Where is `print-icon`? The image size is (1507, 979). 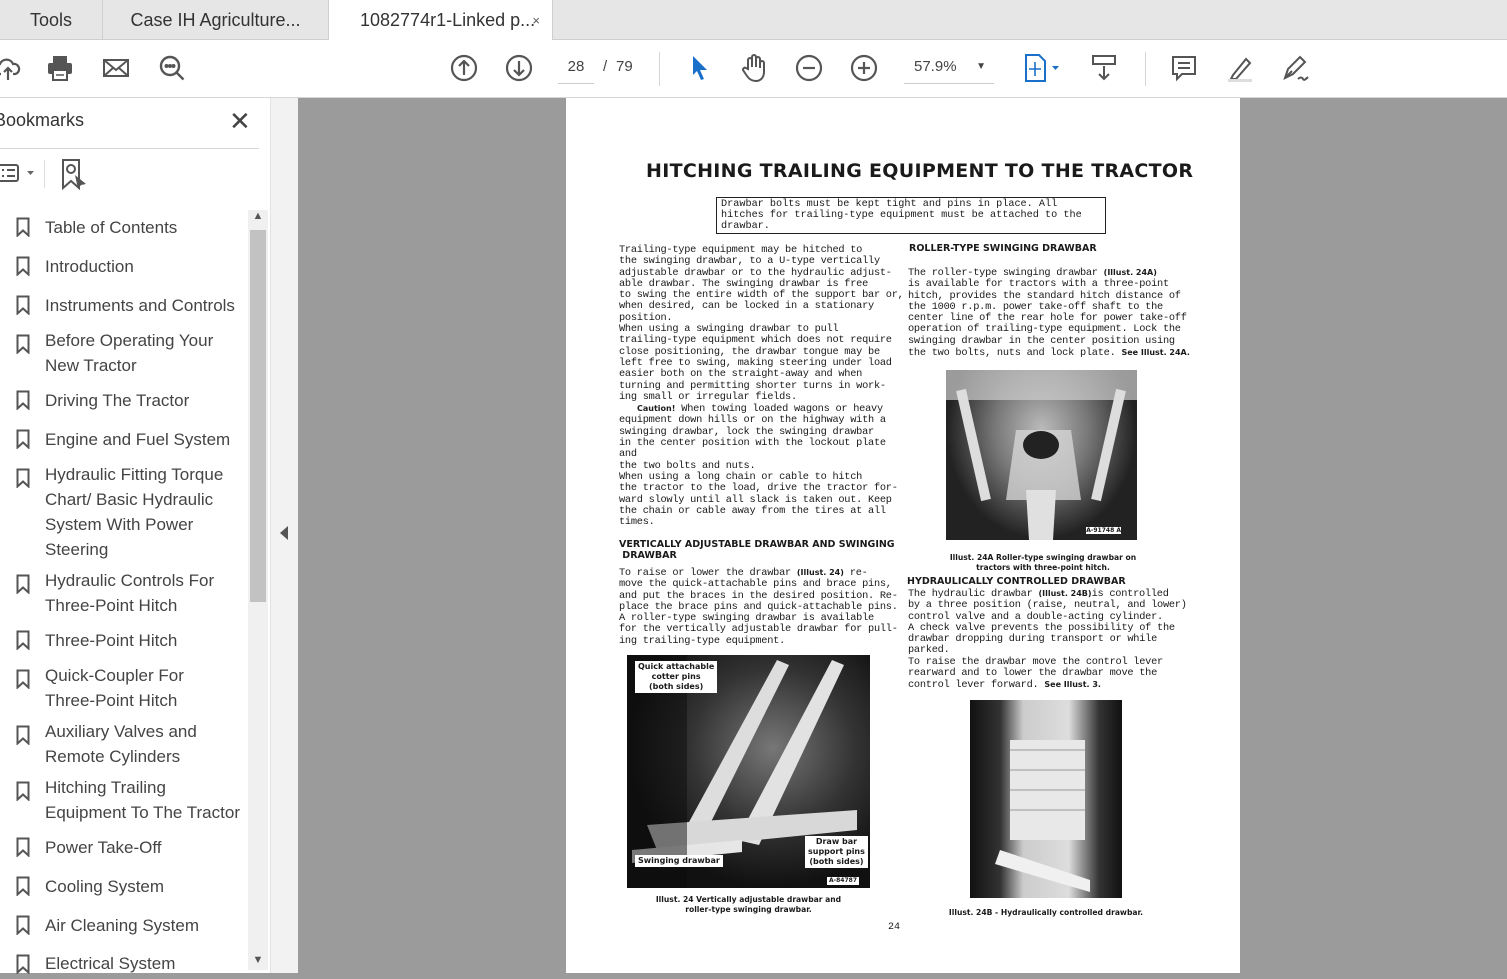
print-icon is located at coordinates (60, 68).